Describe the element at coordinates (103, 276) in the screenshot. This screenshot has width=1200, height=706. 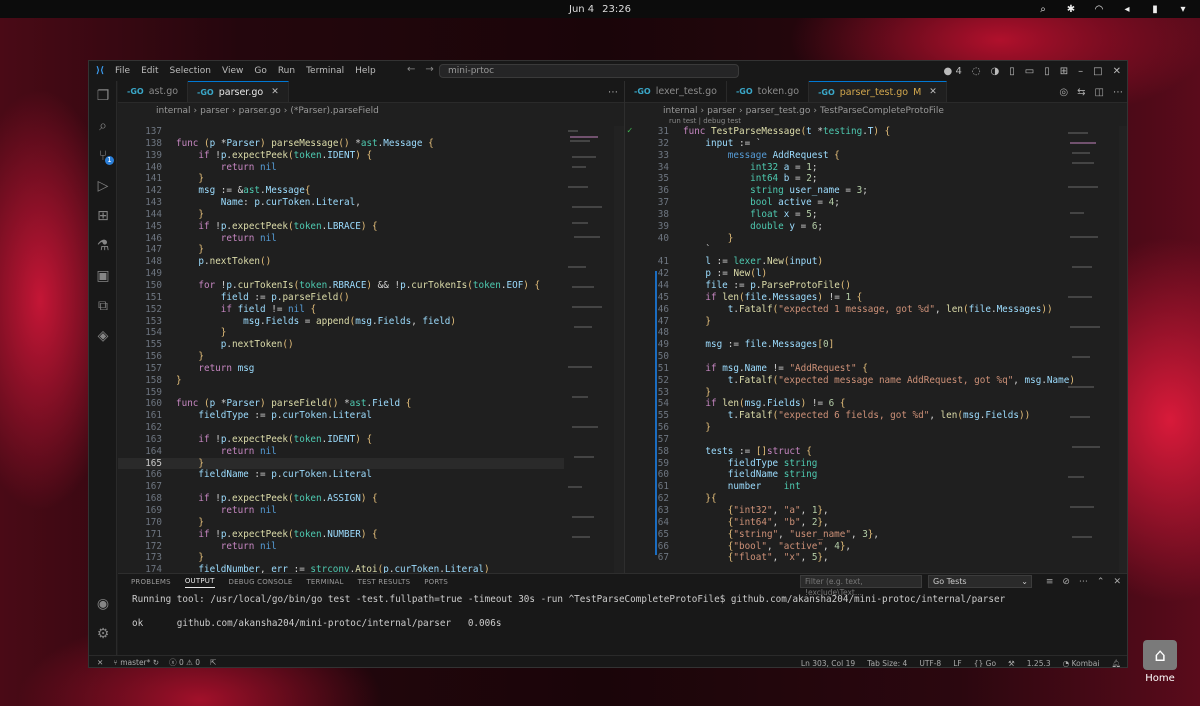
I see `containers-icon: ▣` at that location.